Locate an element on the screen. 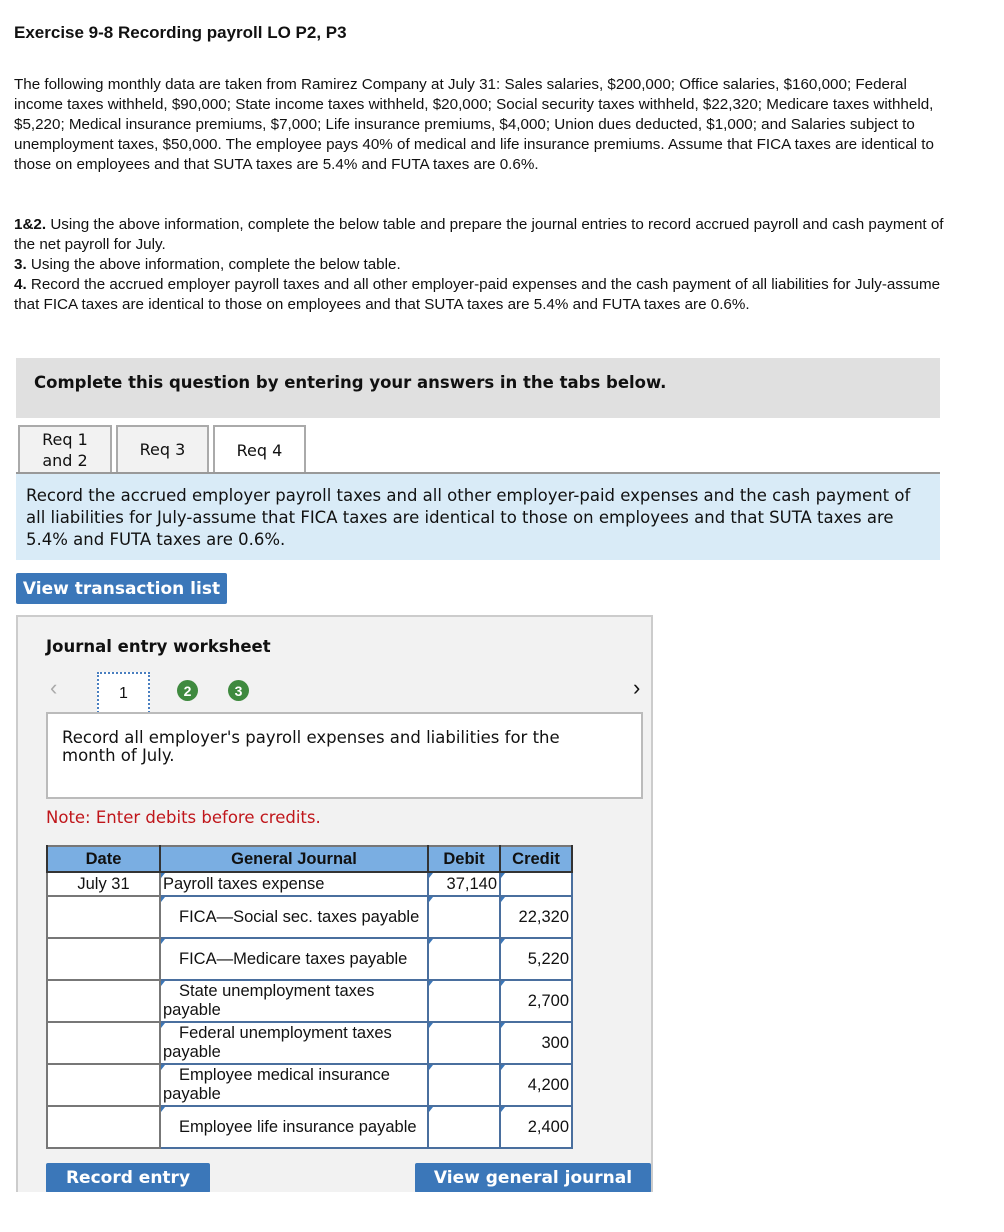 The image size is (1004, 1232). table-row: July 31 Payroll taxes expense 37,140 is located at coordinates (309, 884).